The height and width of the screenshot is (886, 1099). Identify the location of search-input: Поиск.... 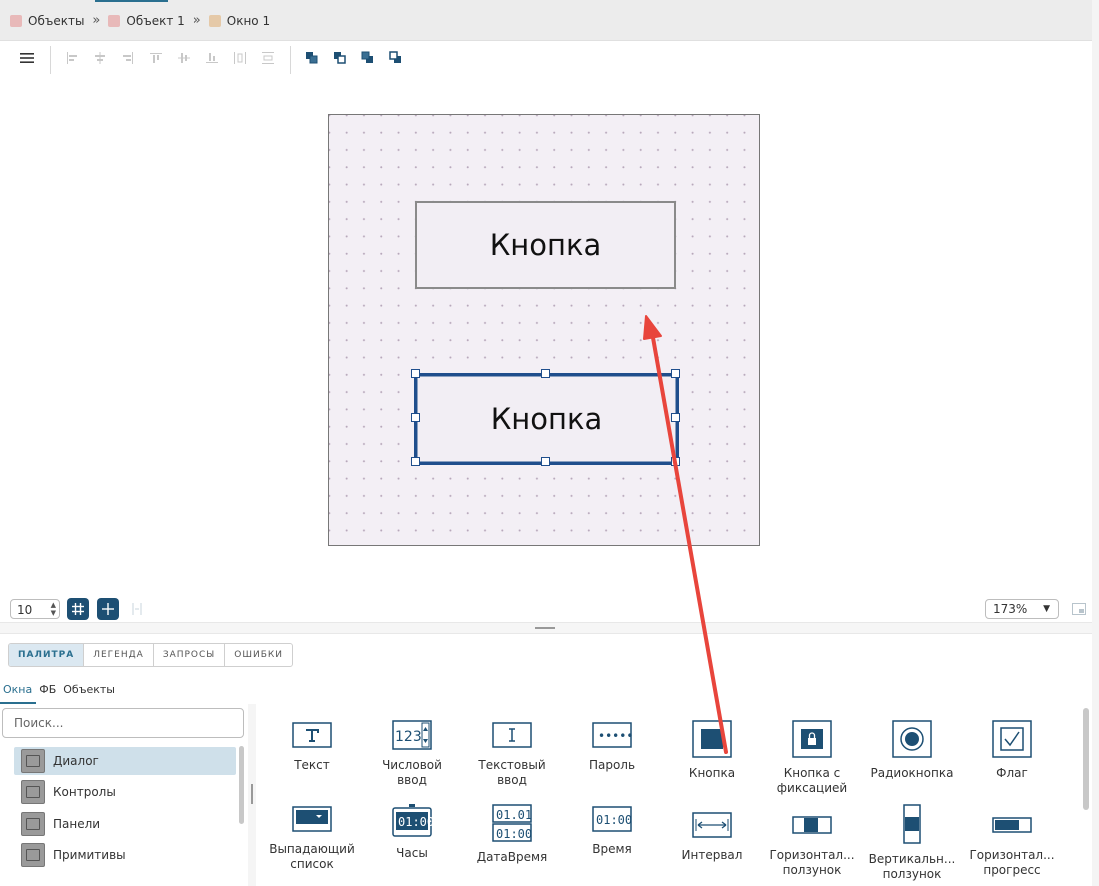
(123, 723).